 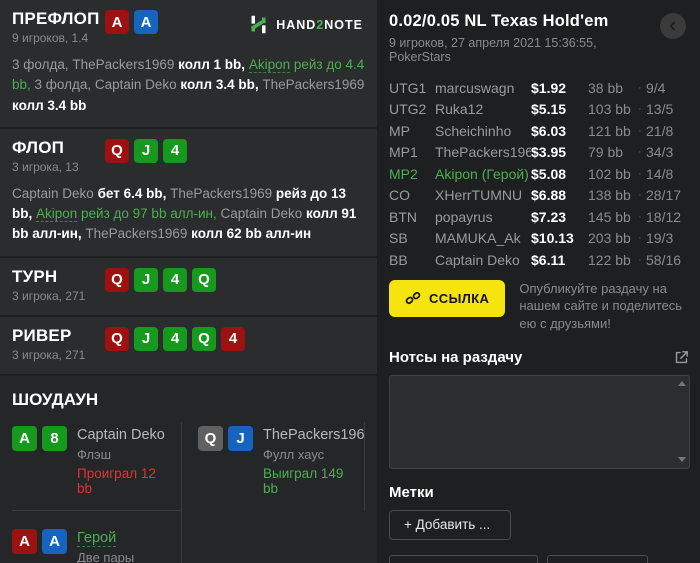 I want to click on player-stack: $3.95, so click(x=549, y=152).